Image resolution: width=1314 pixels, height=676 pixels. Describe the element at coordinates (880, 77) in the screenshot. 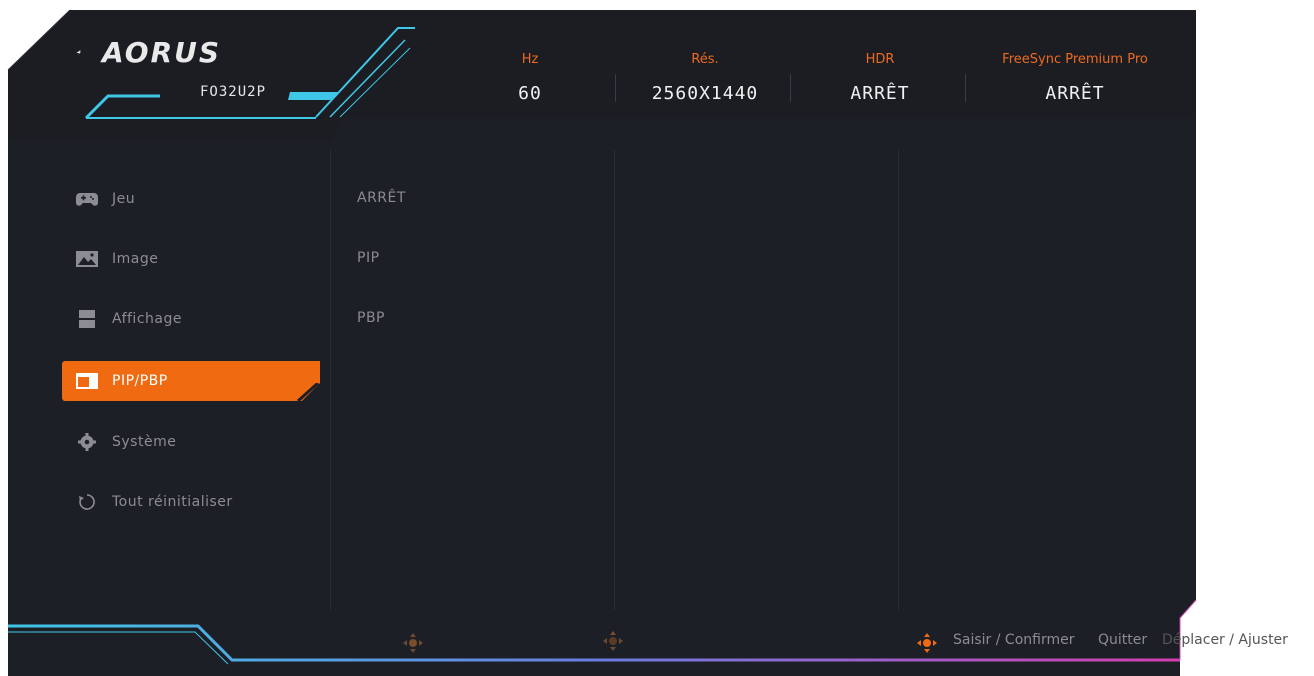

I see `stat-hdr: HDR ARRÊT` at that location.